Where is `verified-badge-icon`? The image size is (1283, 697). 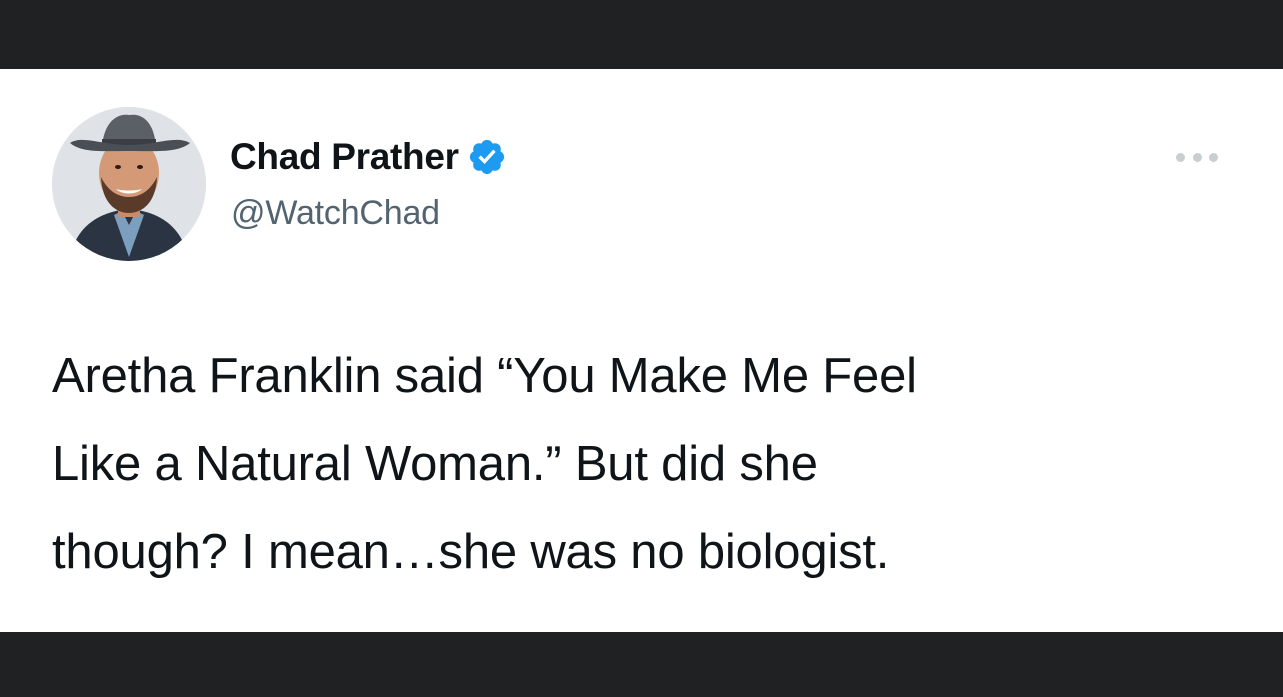 verified-badge-icon is located at coordinates (487, 157).